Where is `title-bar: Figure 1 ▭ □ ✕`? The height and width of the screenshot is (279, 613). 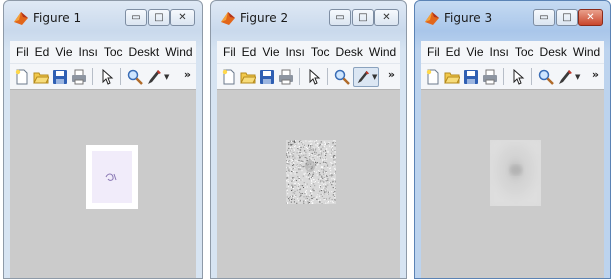 title-bar: Figure 1 ▭ □ ✕ is located at coordinates (103, 18).